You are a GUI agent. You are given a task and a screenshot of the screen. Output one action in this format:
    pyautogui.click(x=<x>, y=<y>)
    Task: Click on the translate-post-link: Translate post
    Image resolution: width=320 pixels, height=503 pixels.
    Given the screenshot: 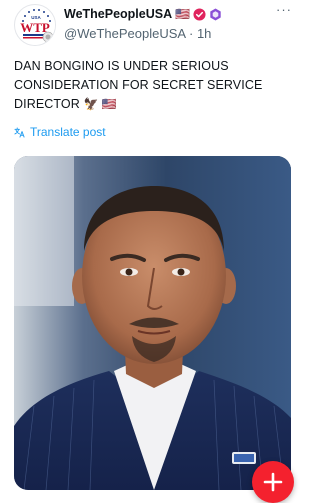 What is the action you would take?
    pyautogui.click(x=60, y=132)
    